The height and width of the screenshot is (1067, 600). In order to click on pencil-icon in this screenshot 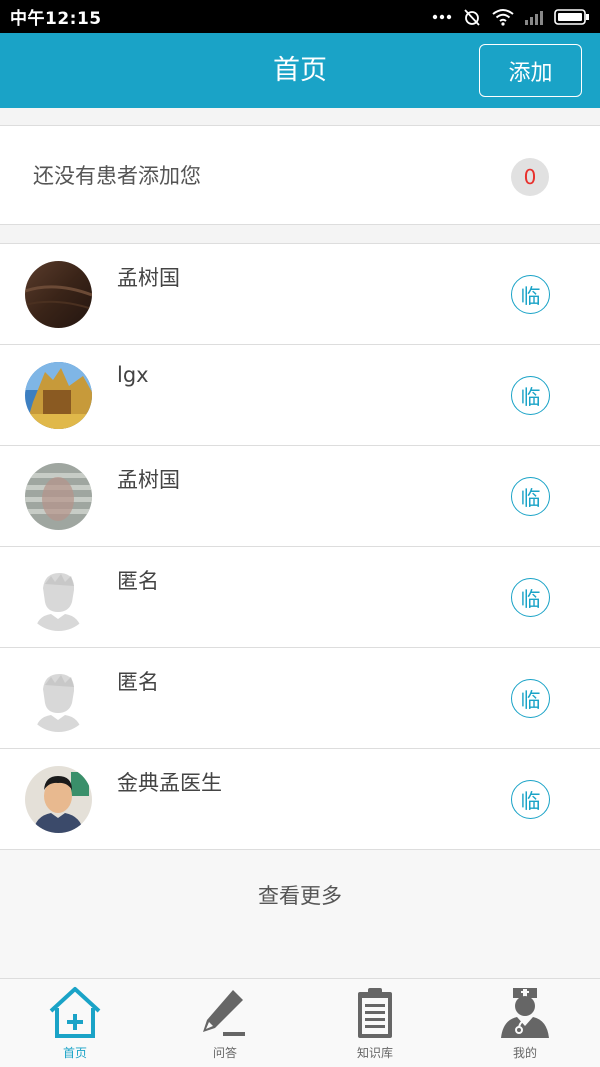, I will do `click(225, 1012)`.